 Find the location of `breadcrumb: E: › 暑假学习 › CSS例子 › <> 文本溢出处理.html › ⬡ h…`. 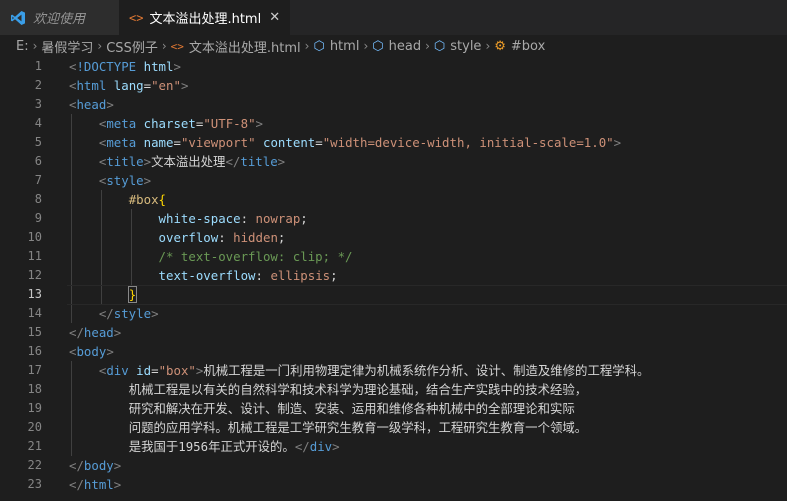

breadcrumb: E: › 暑假学习 › CSS例子 › <> 文本溢出处理.html › ⬡ h… is located at coordinates (393, 46).